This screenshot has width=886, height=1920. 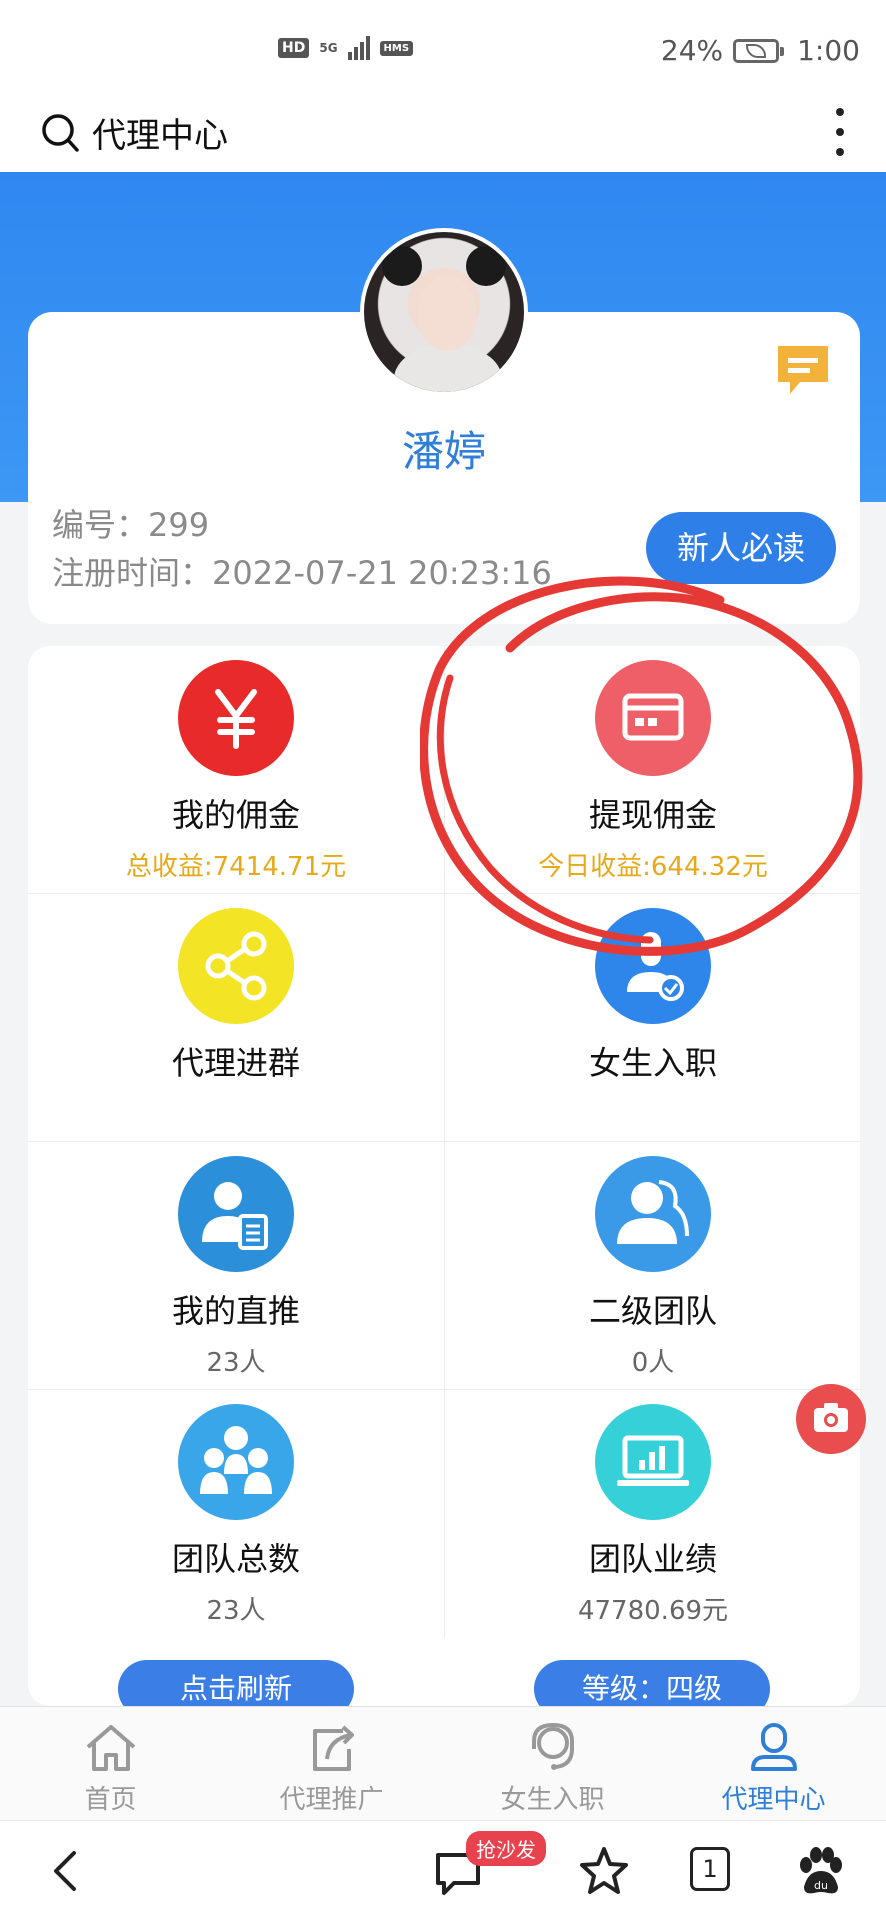 What do you see at coordinates (68, 1871) in the screenshot?
I see `back-icon` at bounding box center [68, 1871].